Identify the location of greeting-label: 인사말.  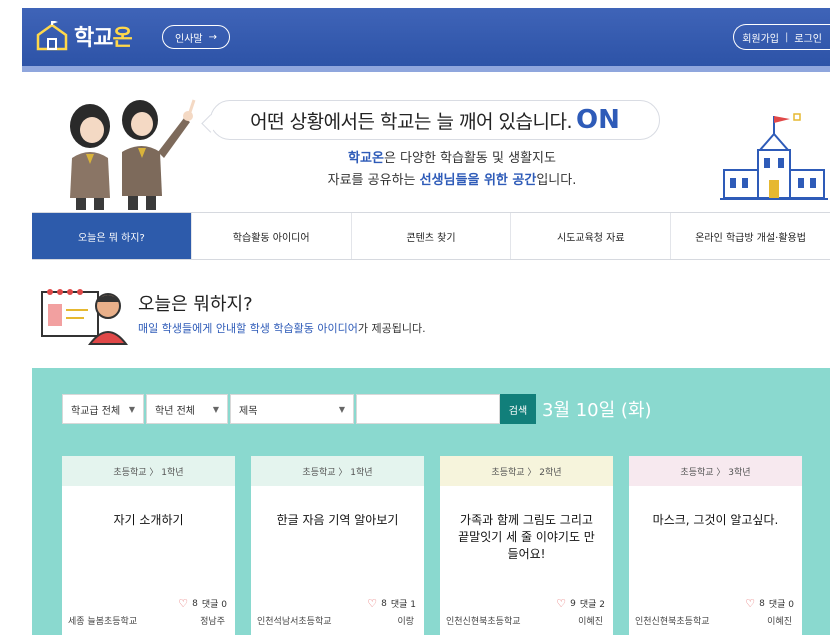
(189, 39).